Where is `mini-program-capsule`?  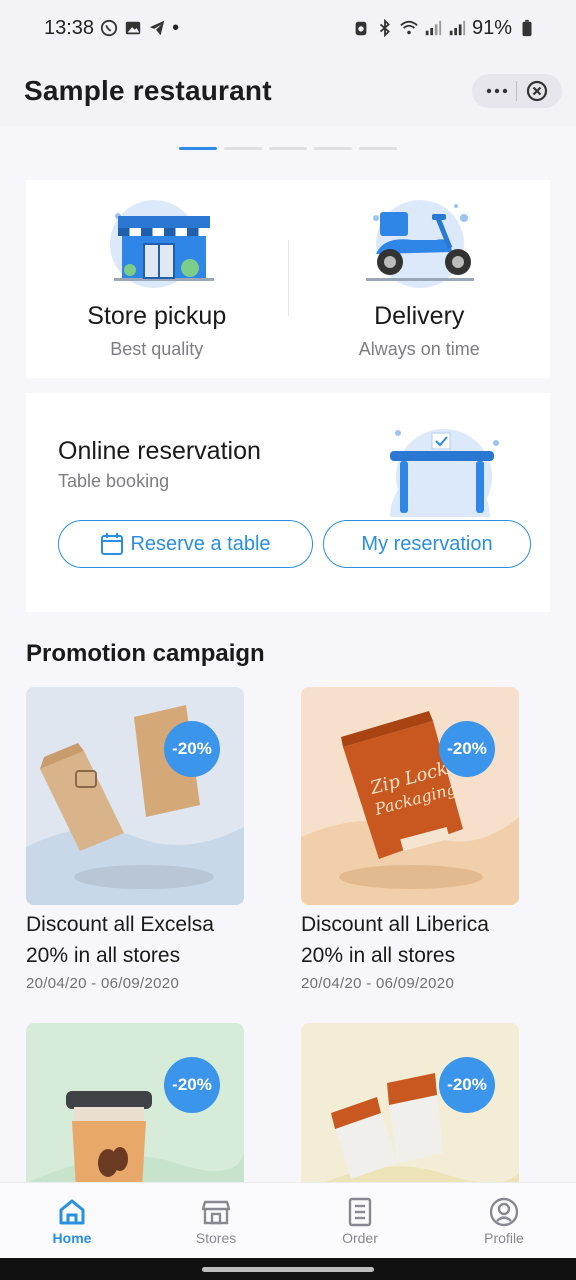
mini-program-capsule is located at coordinates (517, 91).